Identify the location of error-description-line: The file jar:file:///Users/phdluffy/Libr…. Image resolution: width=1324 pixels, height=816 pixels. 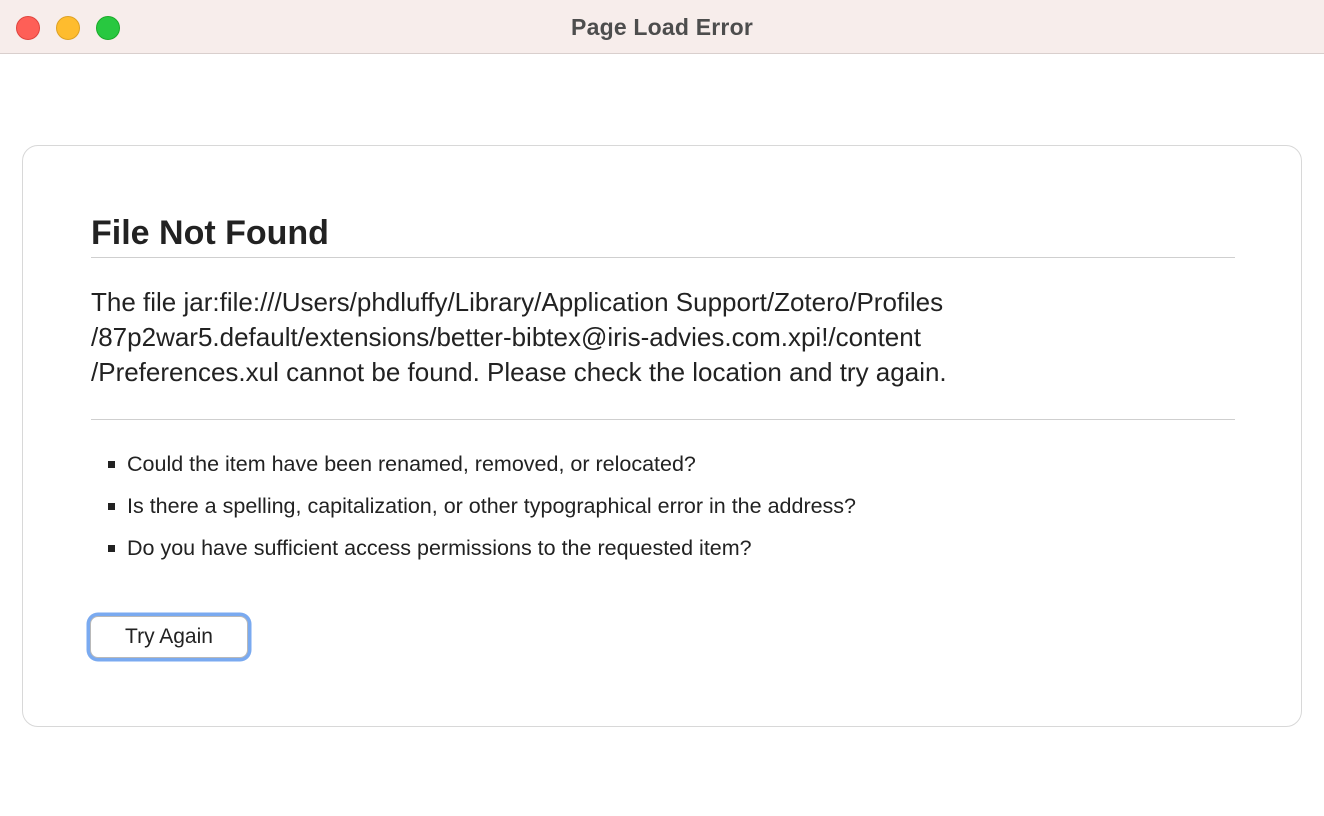
(517, 302).